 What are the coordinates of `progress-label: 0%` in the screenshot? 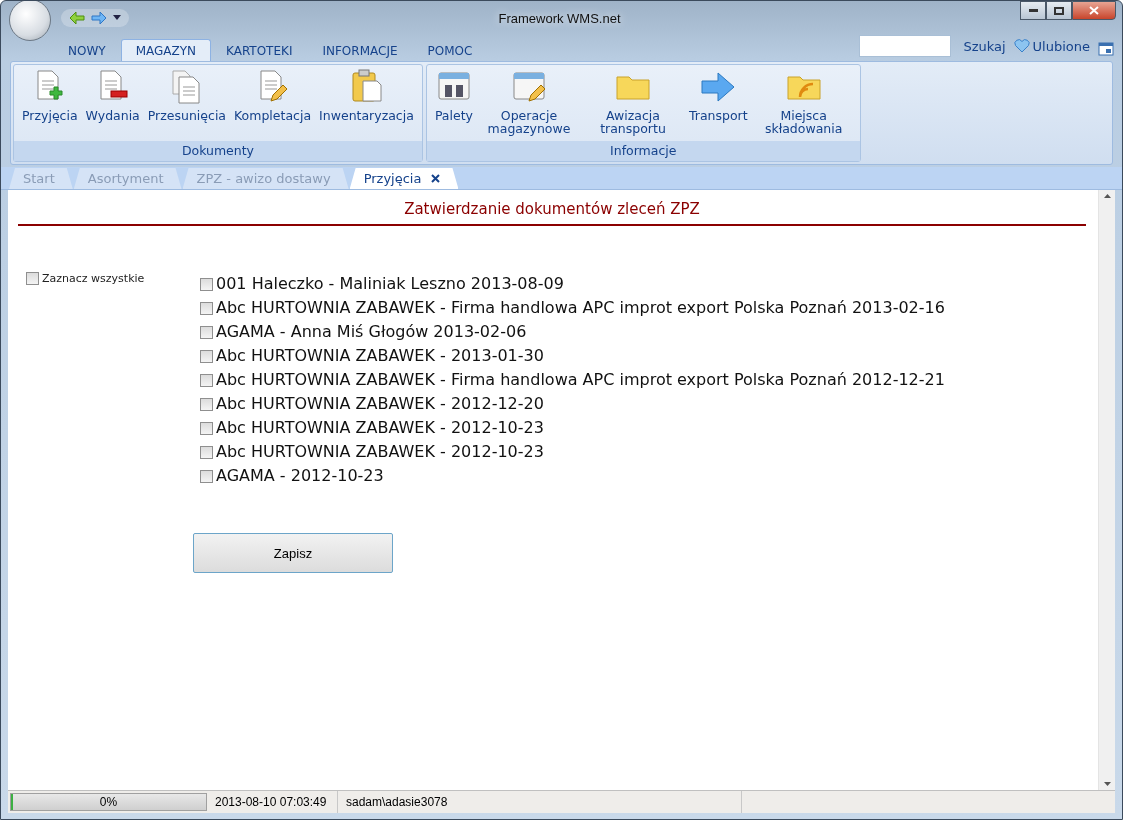 It's located at (108, 802).